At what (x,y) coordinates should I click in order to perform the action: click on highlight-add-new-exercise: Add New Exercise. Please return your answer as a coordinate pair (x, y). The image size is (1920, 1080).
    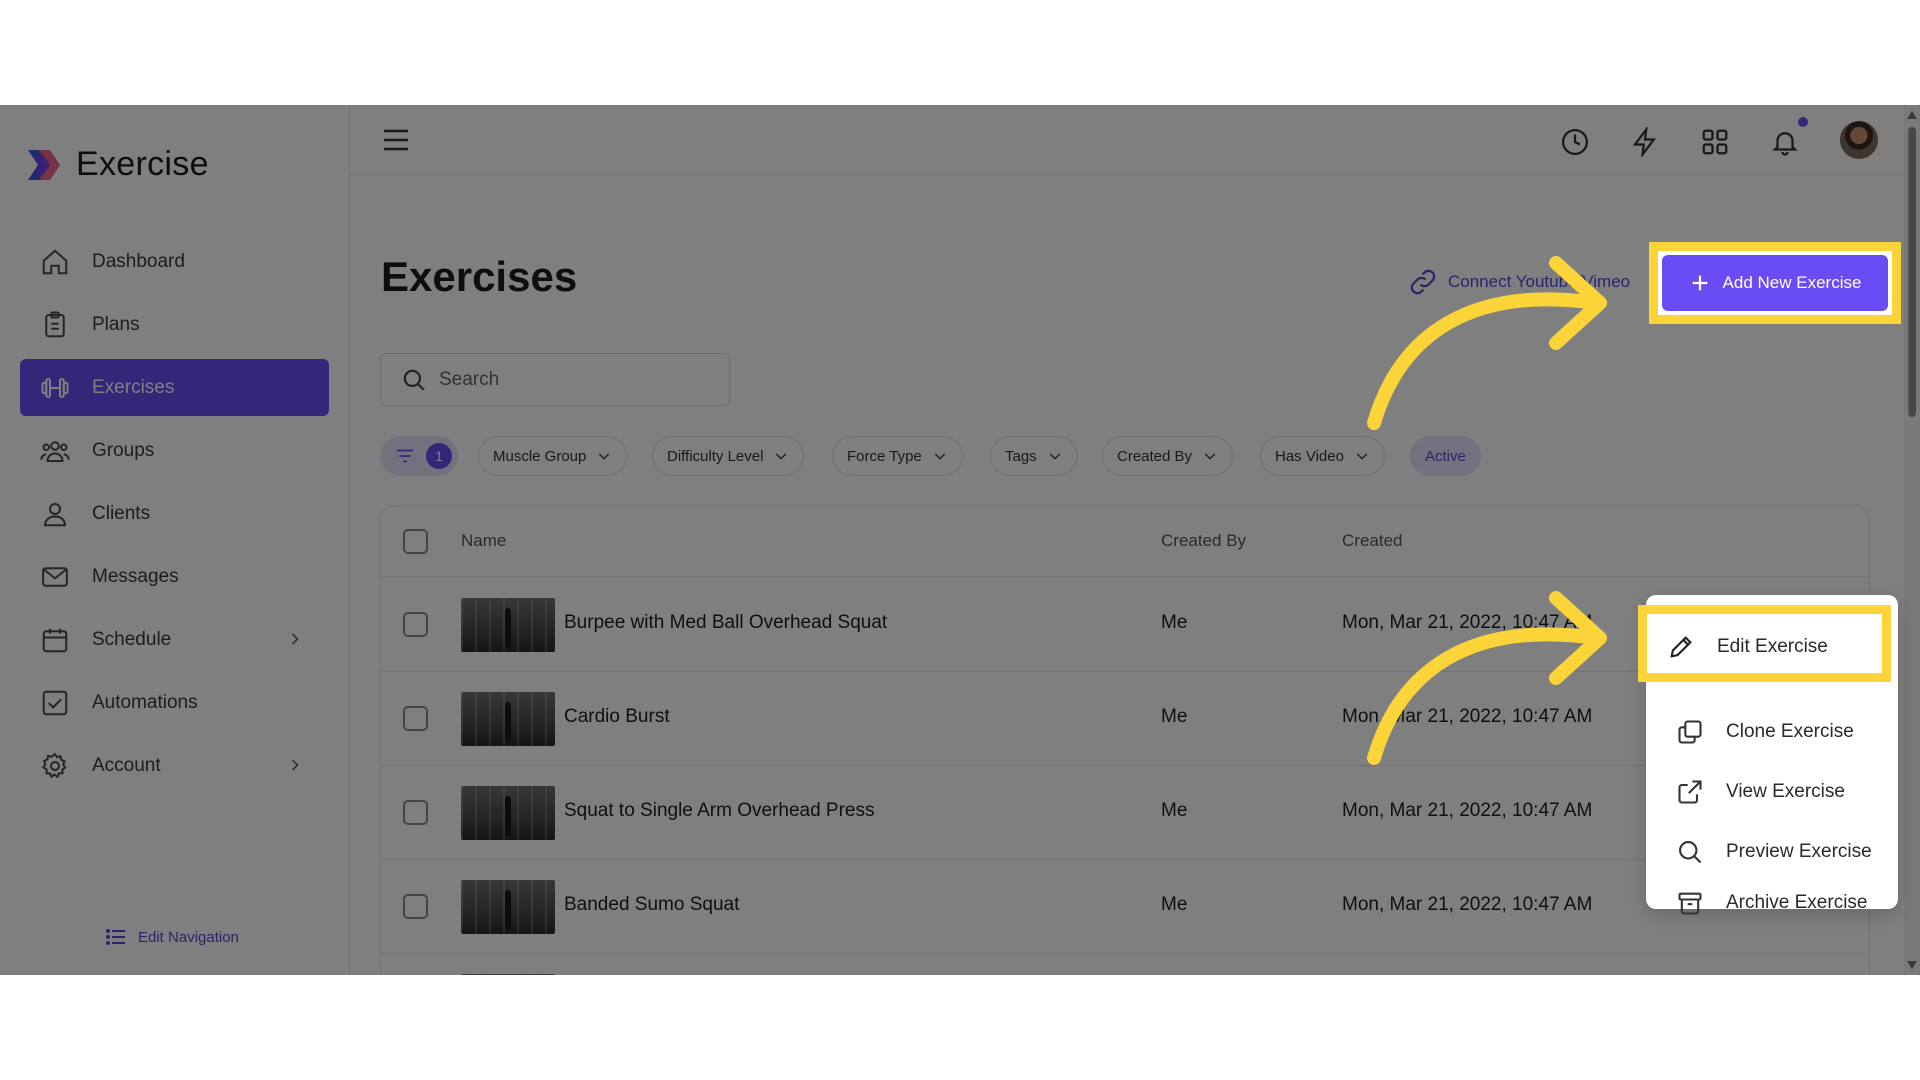
    Looking at the image, I should click on (1775, 283).